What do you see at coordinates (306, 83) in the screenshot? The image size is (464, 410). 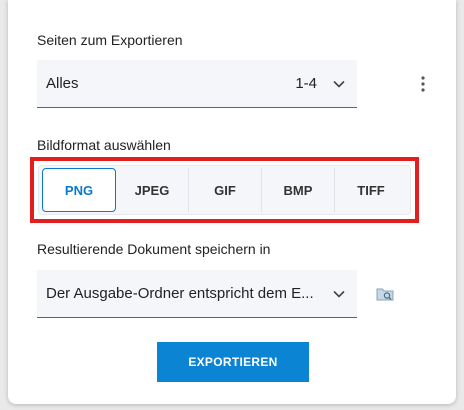 I see `pages-range: 1-4` at bounding box center [306, 83].